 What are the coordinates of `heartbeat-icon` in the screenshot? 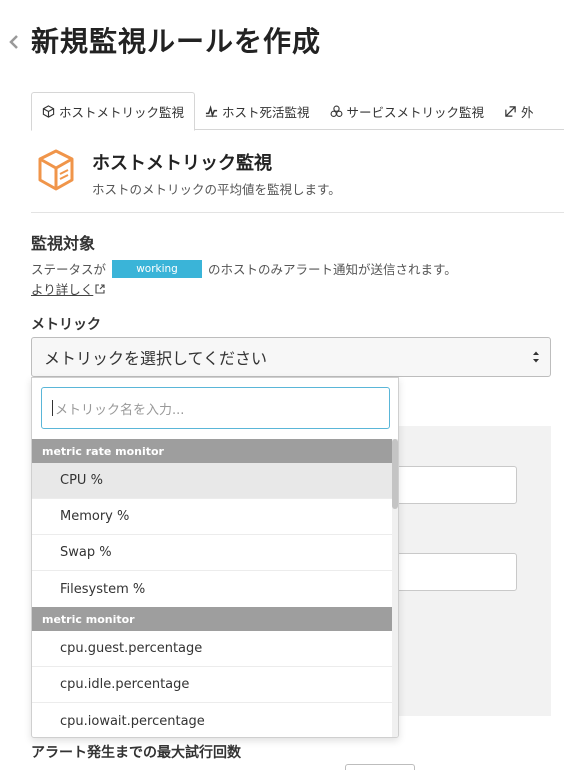 It's located at (211, 111).